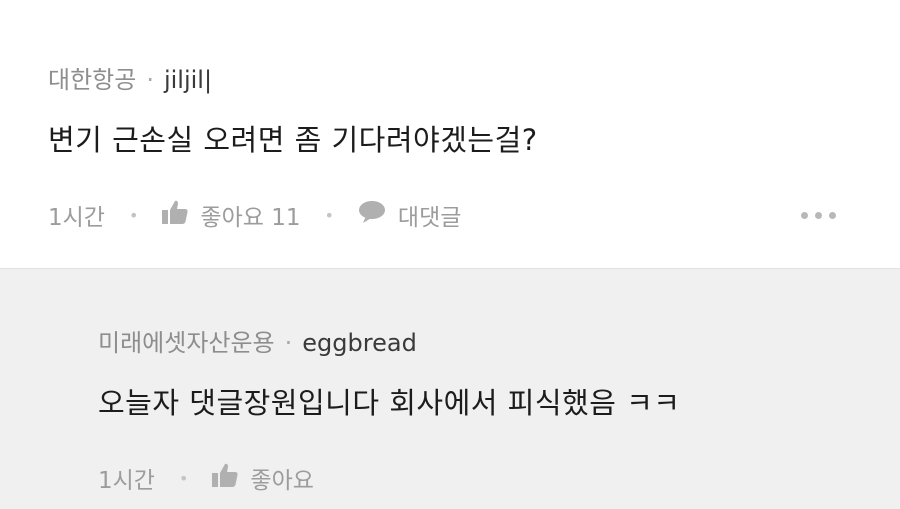 The image size is (900, 509). I want to click on comment-time: 1시간, so click(76, 218).